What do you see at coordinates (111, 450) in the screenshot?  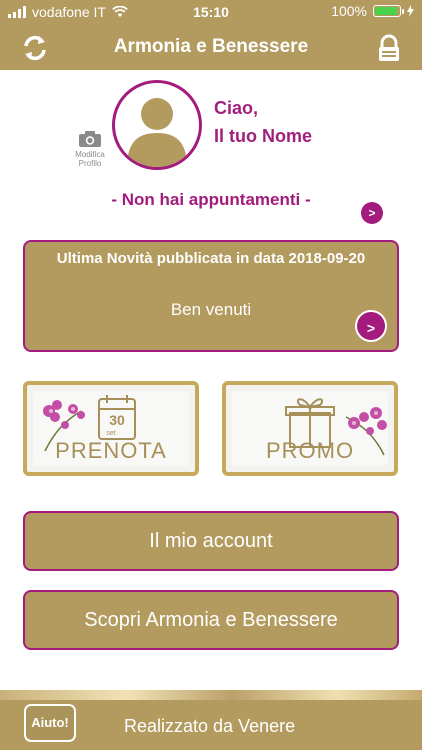 I see `prenota-label: PRENOTA` at bounding box center [111, 450].